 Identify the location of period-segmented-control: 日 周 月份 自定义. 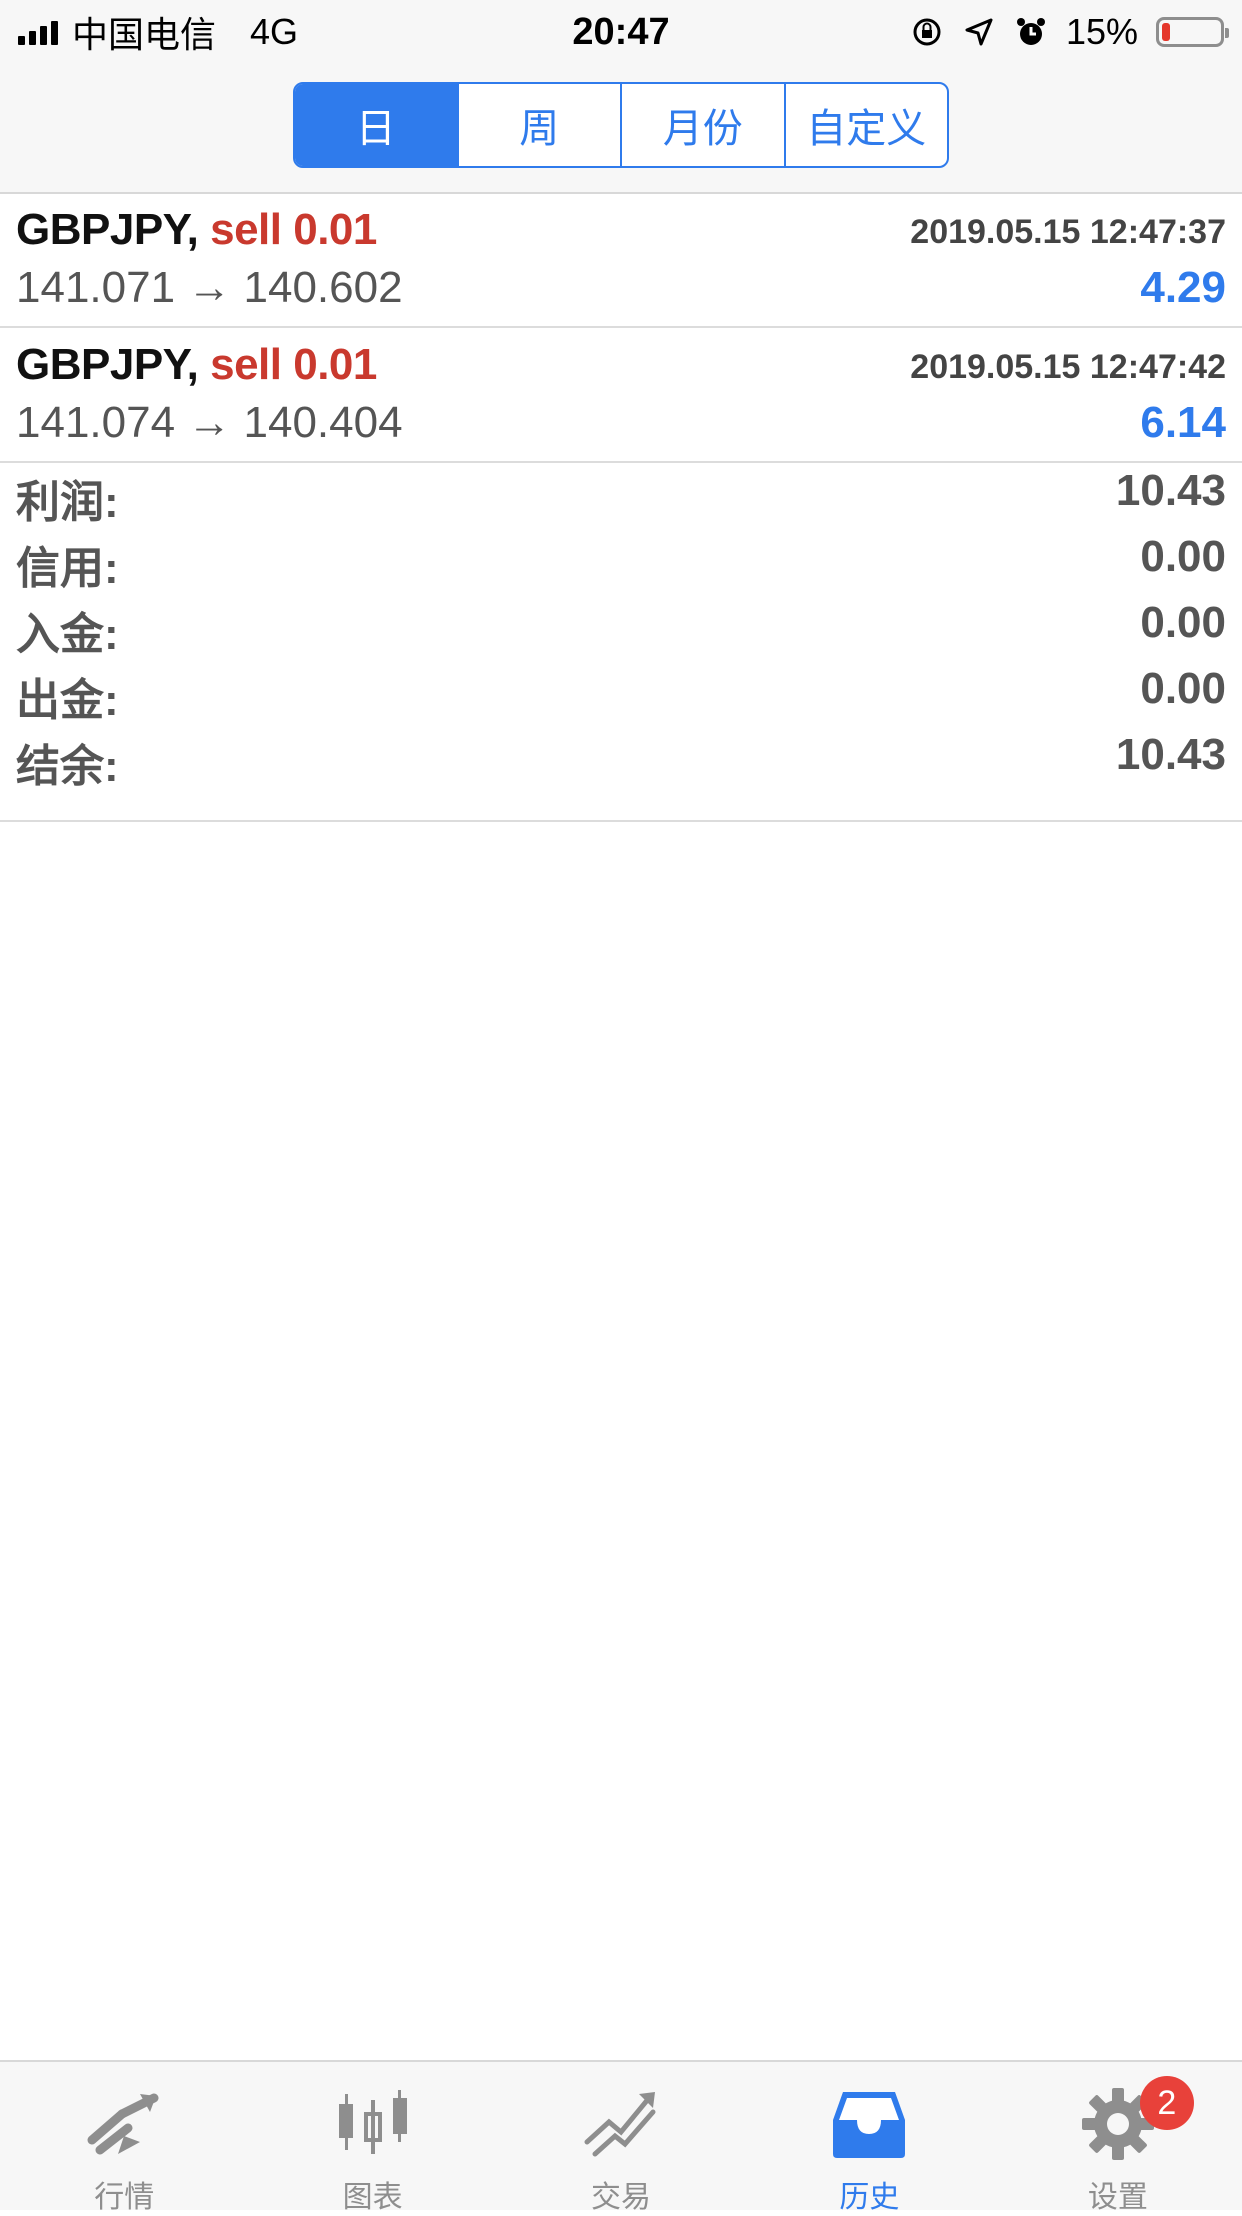
(621, 125).